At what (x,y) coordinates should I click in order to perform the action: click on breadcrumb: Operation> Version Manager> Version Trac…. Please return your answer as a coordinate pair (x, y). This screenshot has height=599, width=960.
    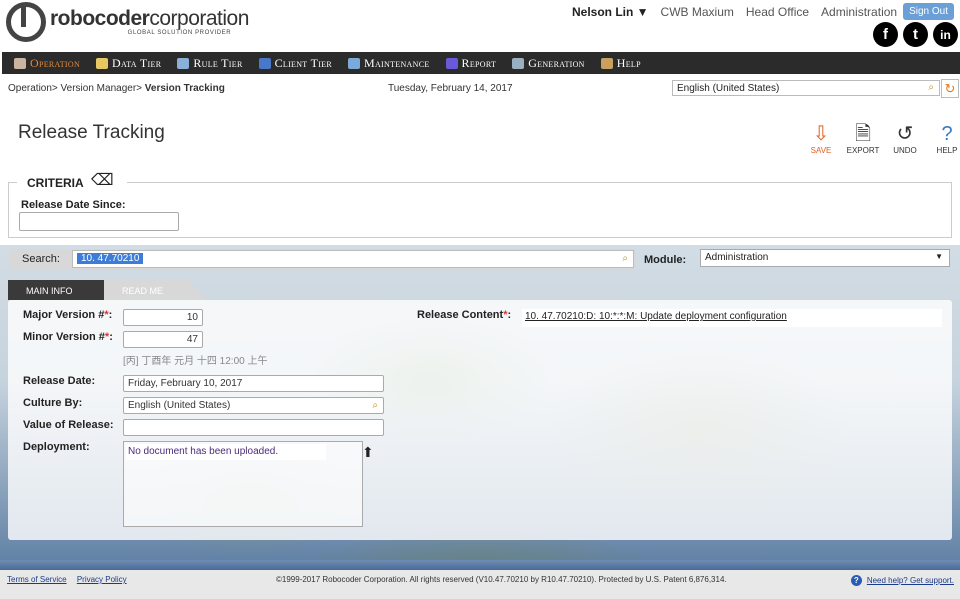
    Looking at the image, I should click on (116, 88).